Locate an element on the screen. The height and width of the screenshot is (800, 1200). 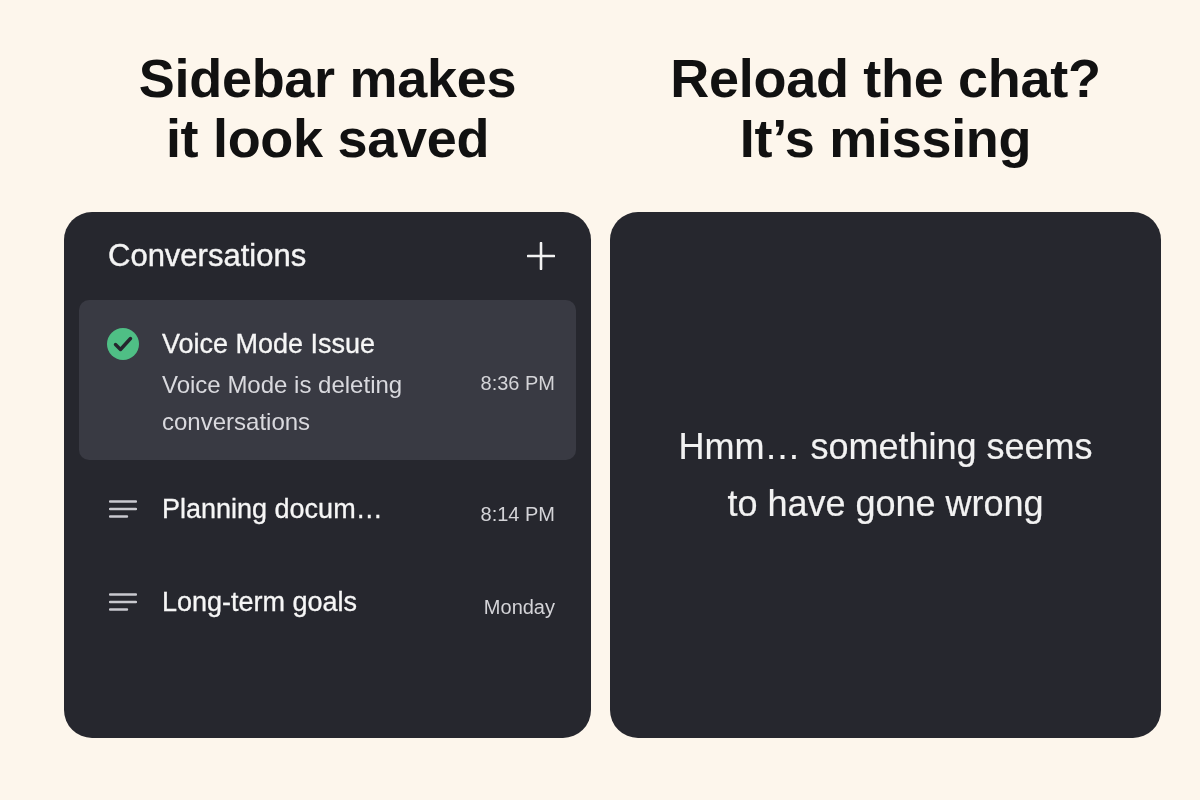
conversation-time: 8:14 PM is located at coordinates (517, 514).